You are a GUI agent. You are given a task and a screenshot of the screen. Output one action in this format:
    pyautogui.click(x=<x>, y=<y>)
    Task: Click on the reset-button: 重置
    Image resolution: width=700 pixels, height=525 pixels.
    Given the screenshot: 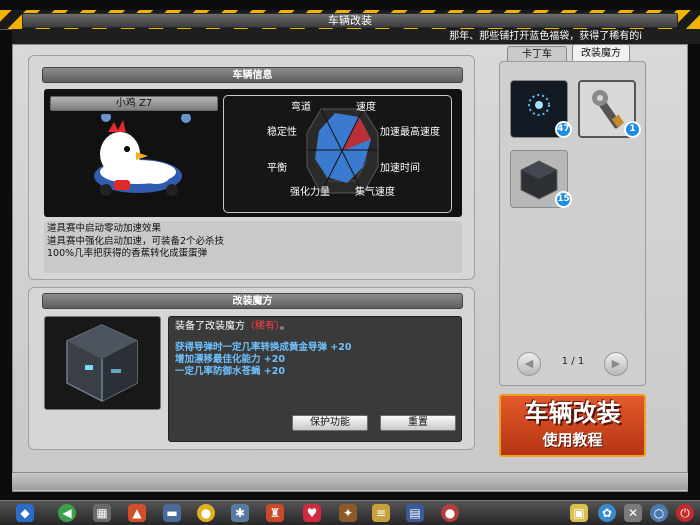 What is the action you would take?
    pyautogui.click(x=418, y=423)
    